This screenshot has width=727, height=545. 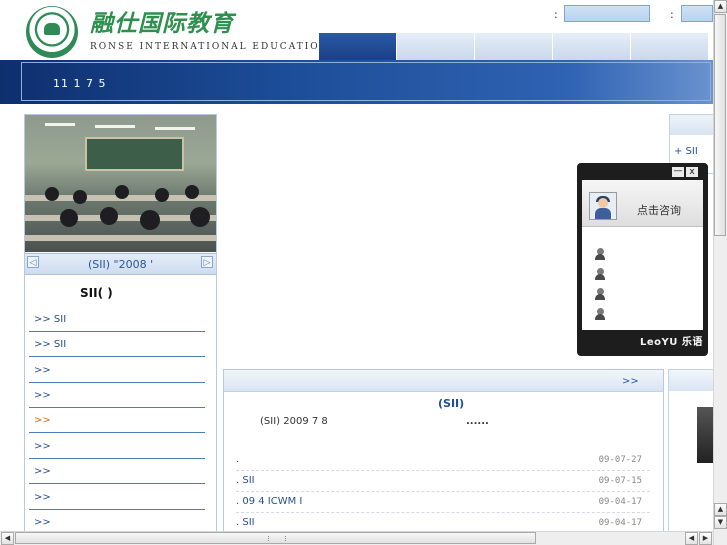 I want to click on brand-name-english: RONSE INTERNATIONAL EDUCATION, so click(x=210, y=47).